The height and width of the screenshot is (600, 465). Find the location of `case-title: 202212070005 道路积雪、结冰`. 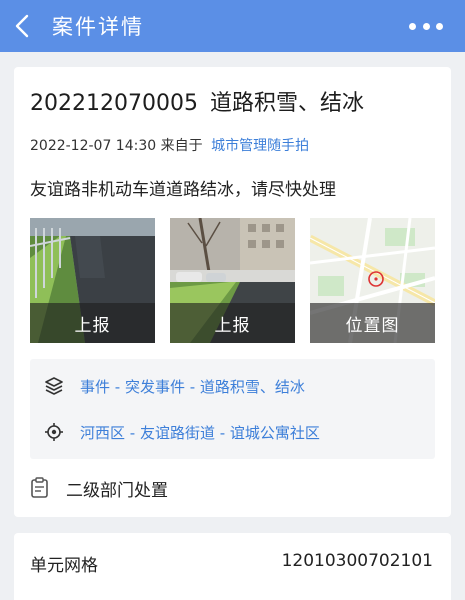

case-title: 202212070005 道路积雪、结冰 is located at coordinates (197, 101).